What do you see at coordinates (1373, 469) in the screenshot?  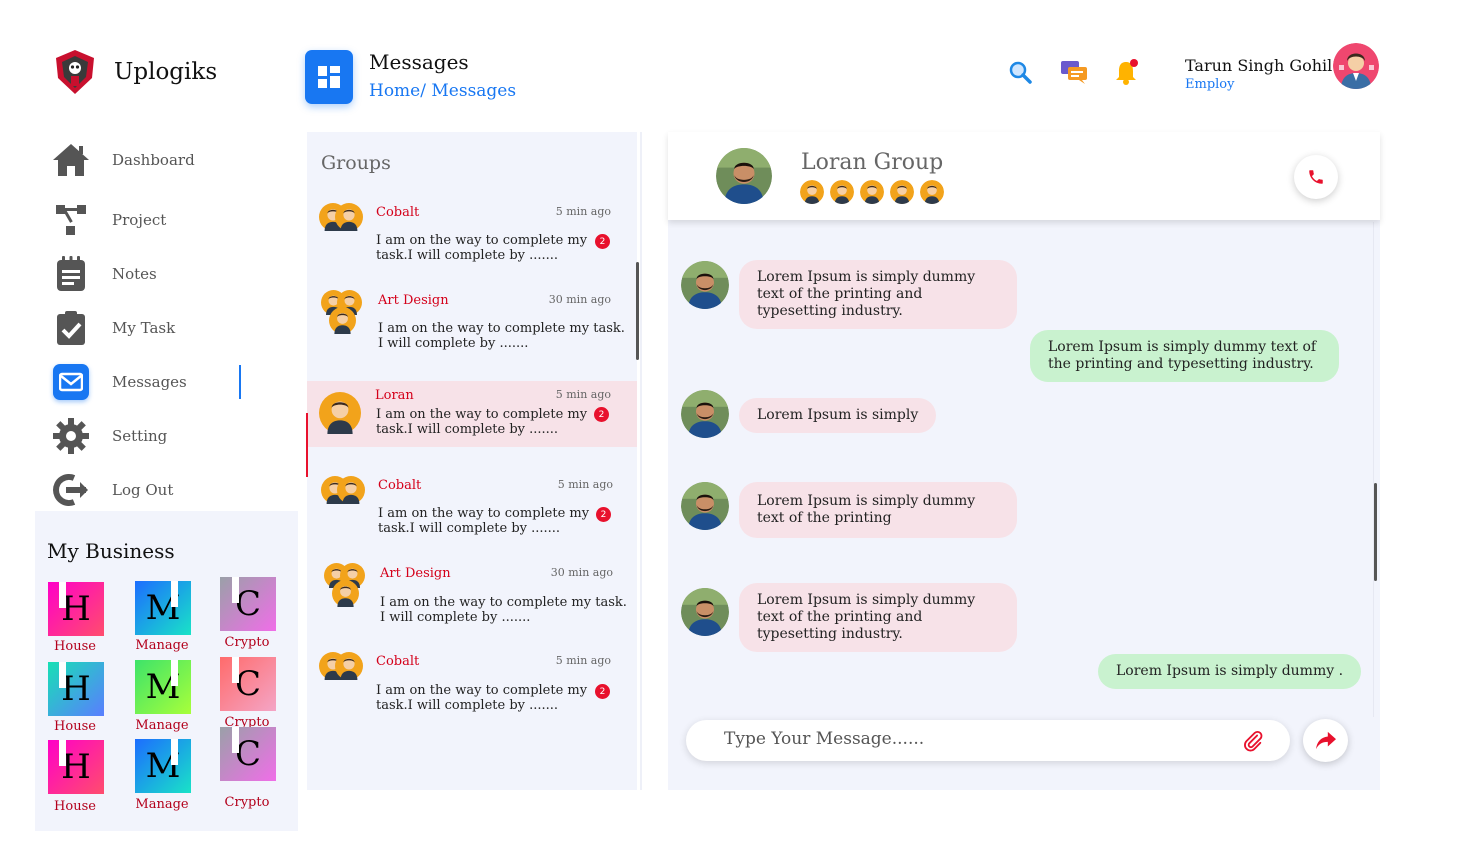 I see `chat-scroll-track` at bounding box center [1373, 469].